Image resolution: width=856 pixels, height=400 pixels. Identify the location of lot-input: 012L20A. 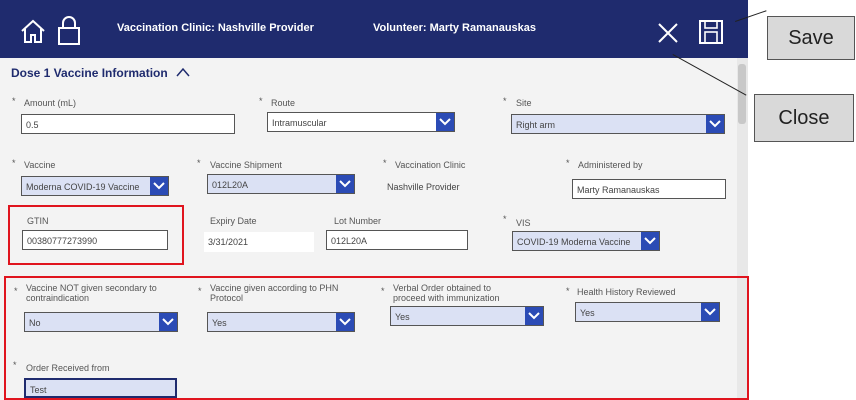
(397, 240).